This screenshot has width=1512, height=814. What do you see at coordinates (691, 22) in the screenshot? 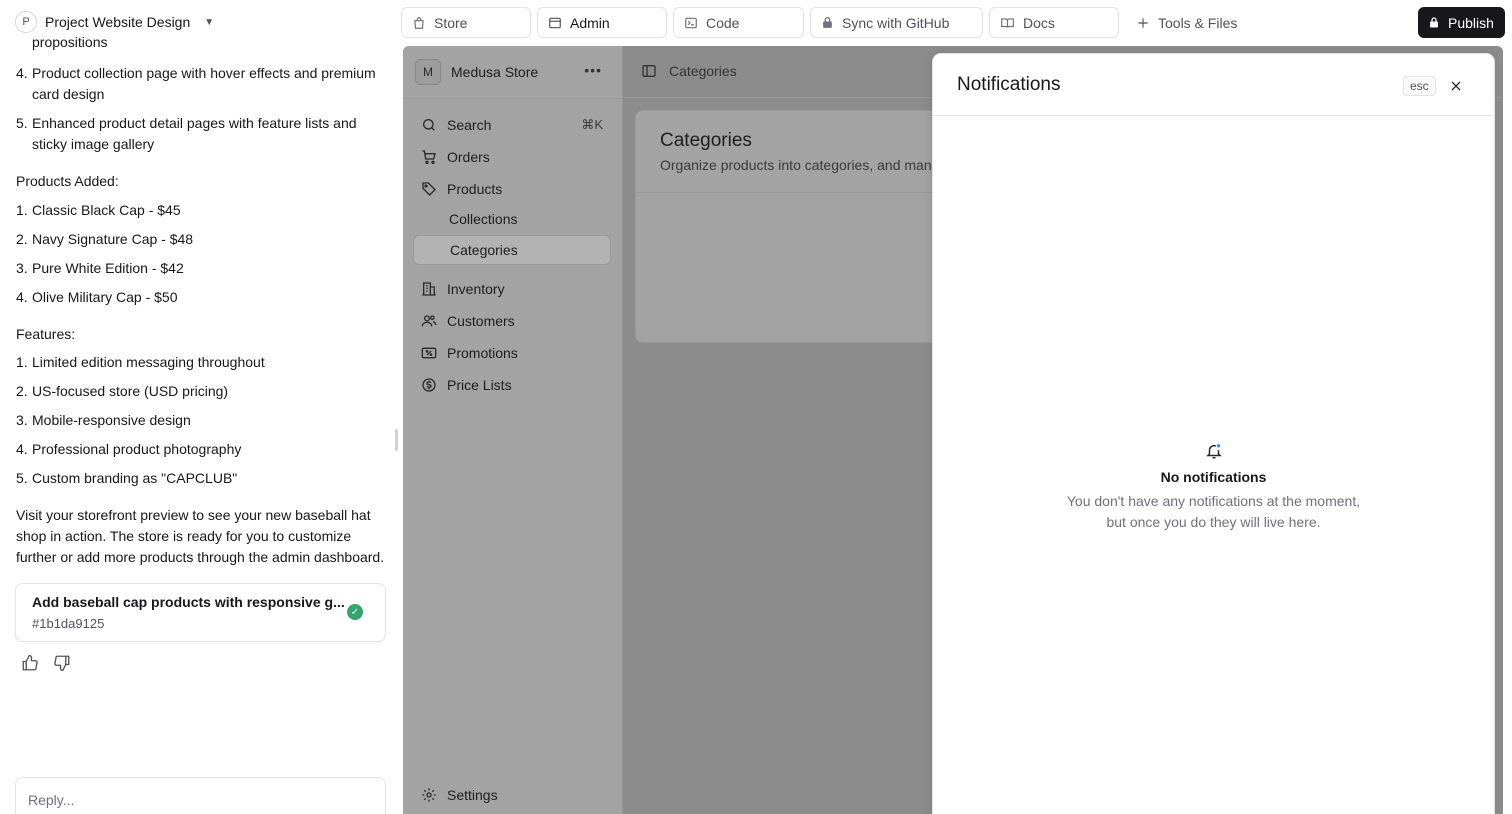
I see `terminal-icon` at bounding box center [691, 22].